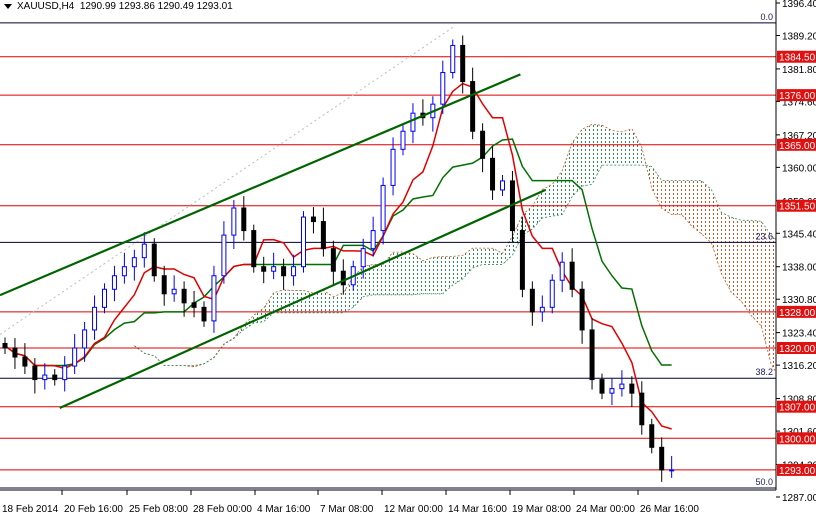  I want to click on collapse-triangle-icon, so click(8, 6).